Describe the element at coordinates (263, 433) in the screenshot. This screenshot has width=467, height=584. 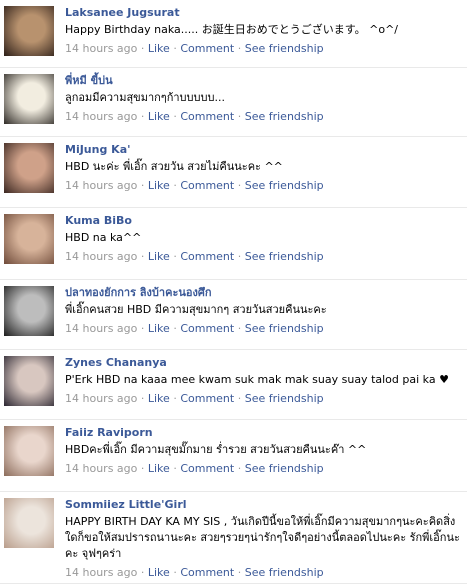
I see `commenter-name: Faiiz Raviporn` at that location.